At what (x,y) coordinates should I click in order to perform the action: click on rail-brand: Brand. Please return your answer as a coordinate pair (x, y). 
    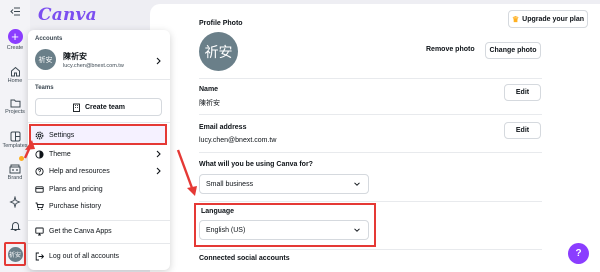
    Looking at the image, I should click on (15, 172).